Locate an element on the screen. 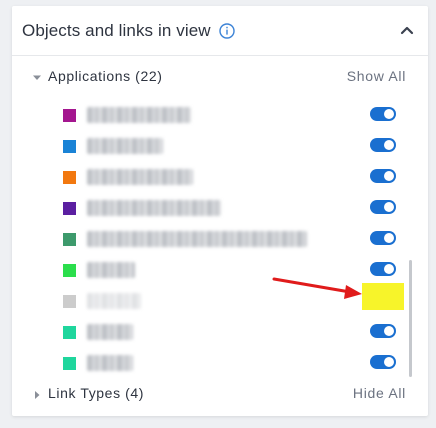  link-types-label: Link Types (4) is located at coordinates (96, 393).